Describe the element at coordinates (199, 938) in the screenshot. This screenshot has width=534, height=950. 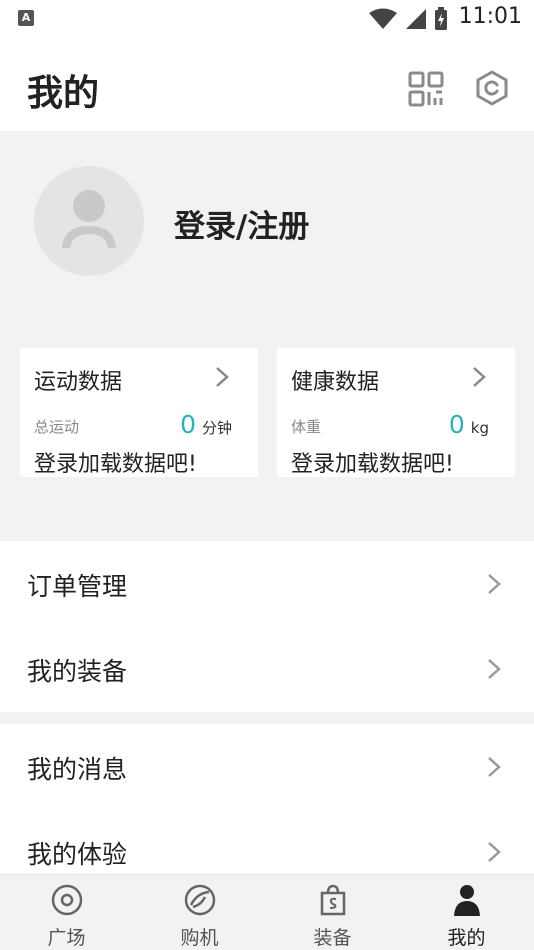
I see `nav-label: 购机` at that location.